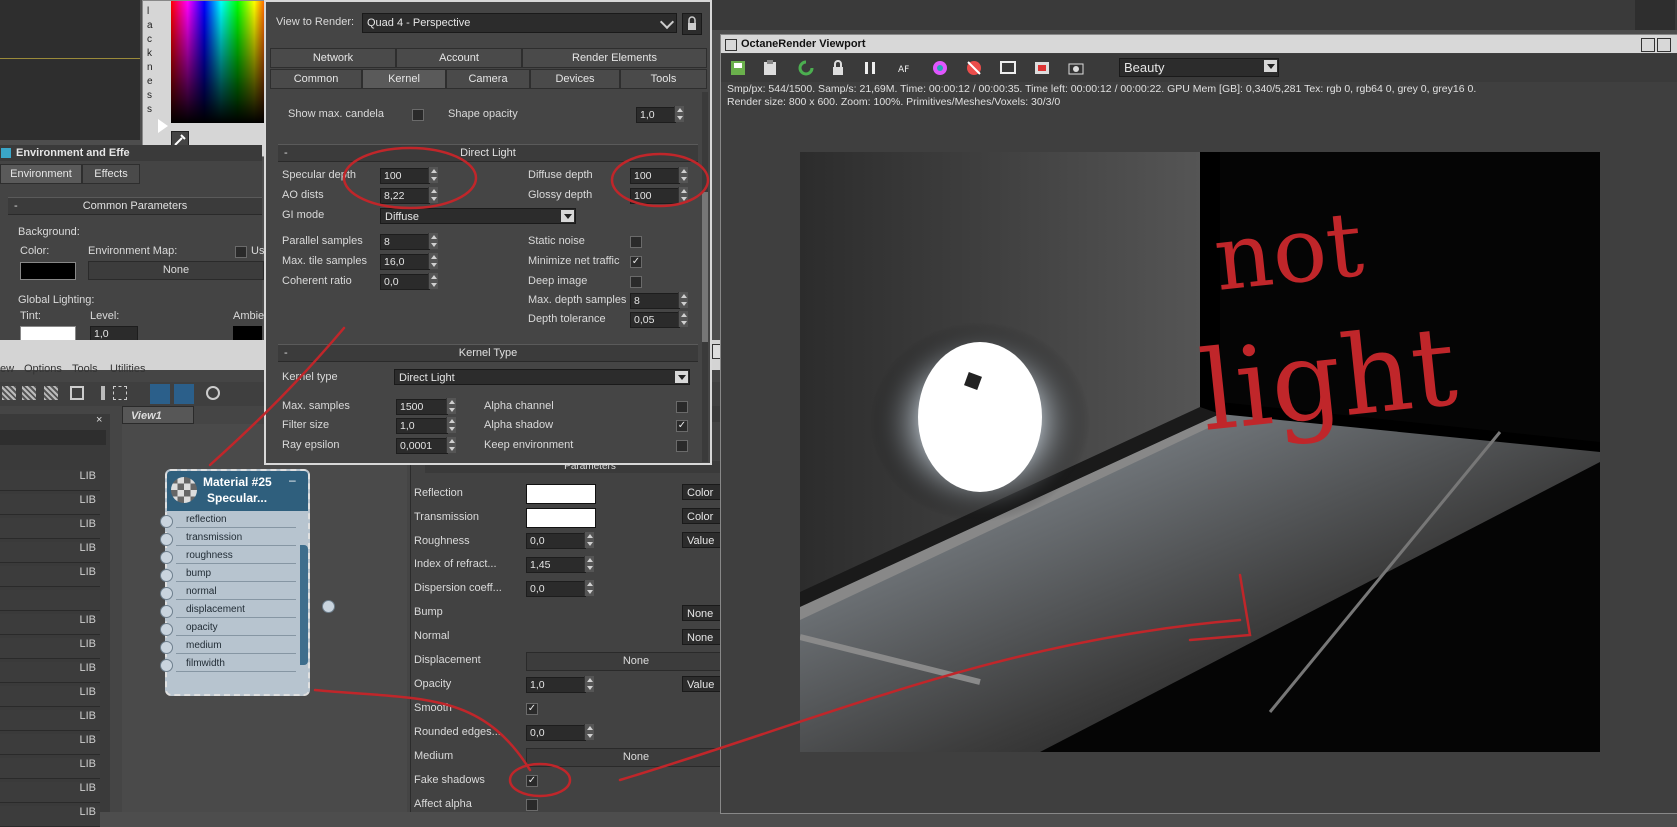  What do you see at coordinates (1328, 379) in the screenshot?
I see `annotation-light: light` at bounding box center [1328, 379].